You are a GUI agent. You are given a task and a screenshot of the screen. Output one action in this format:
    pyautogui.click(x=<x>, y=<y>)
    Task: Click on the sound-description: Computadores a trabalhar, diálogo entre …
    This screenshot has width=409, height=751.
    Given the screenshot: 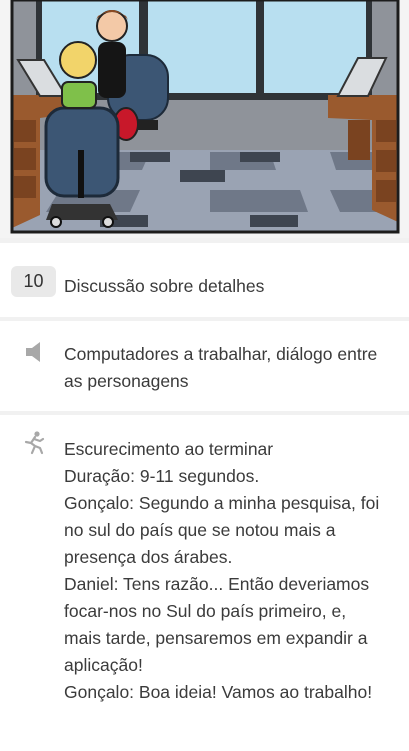 What is the action you would take?
    pyautogui.click(x=221, y=367)
    